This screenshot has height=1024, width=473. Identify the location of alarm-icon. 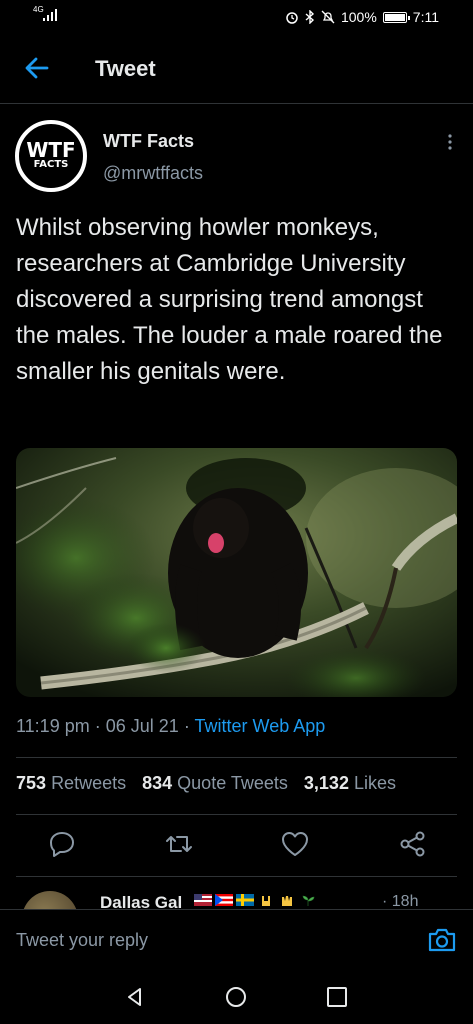
(292, 18).